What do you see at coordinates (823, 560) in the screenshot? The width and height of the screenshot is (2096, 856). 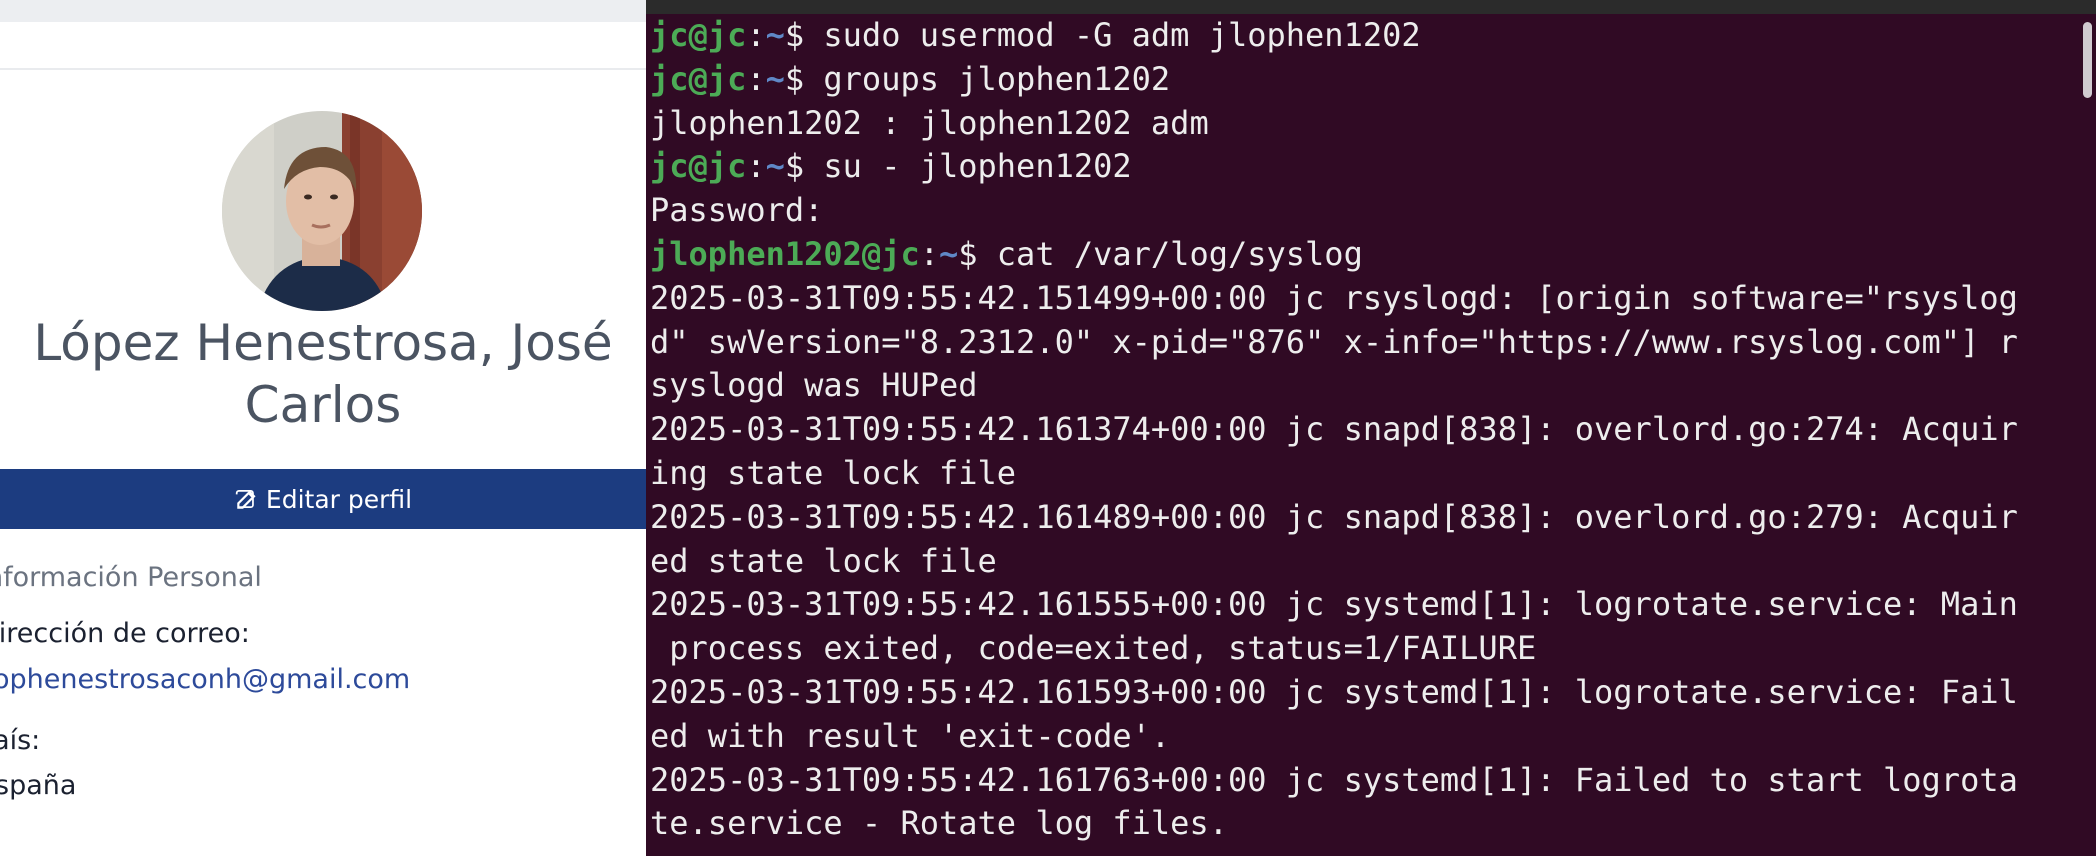 I see `output-text: ed state lock file` at bounding box center [823, 560].